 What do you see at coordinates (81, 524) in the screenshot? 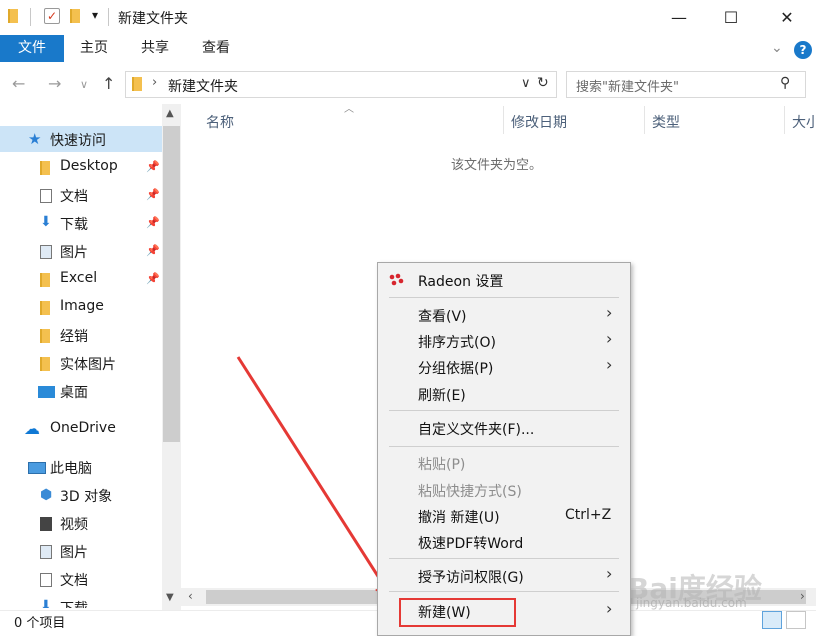
I see `nav-videos: 视频` at bounding box center [81, 524].